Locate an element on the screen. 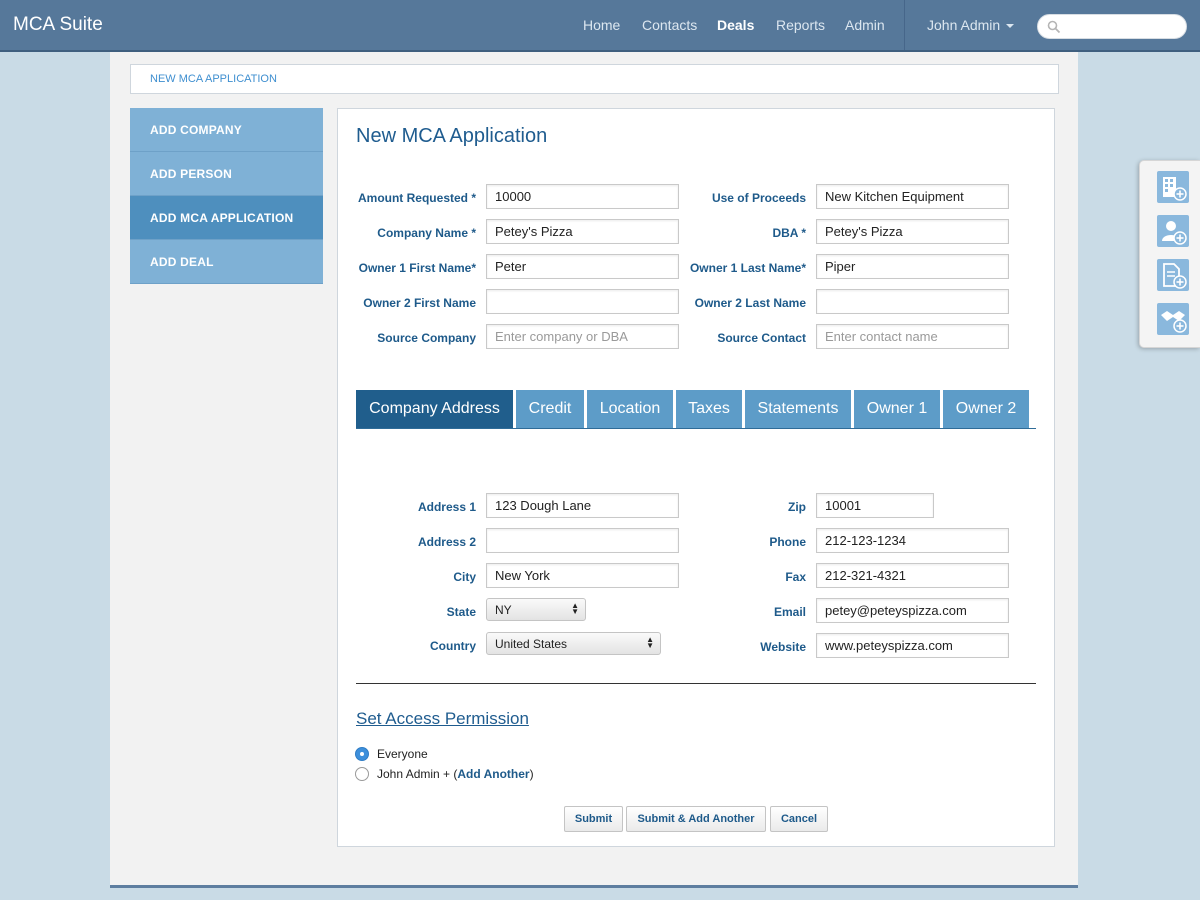 The width and height of the screenshot is (1200, 900). dba-label: DBA * is located at coordinates (789, 233).